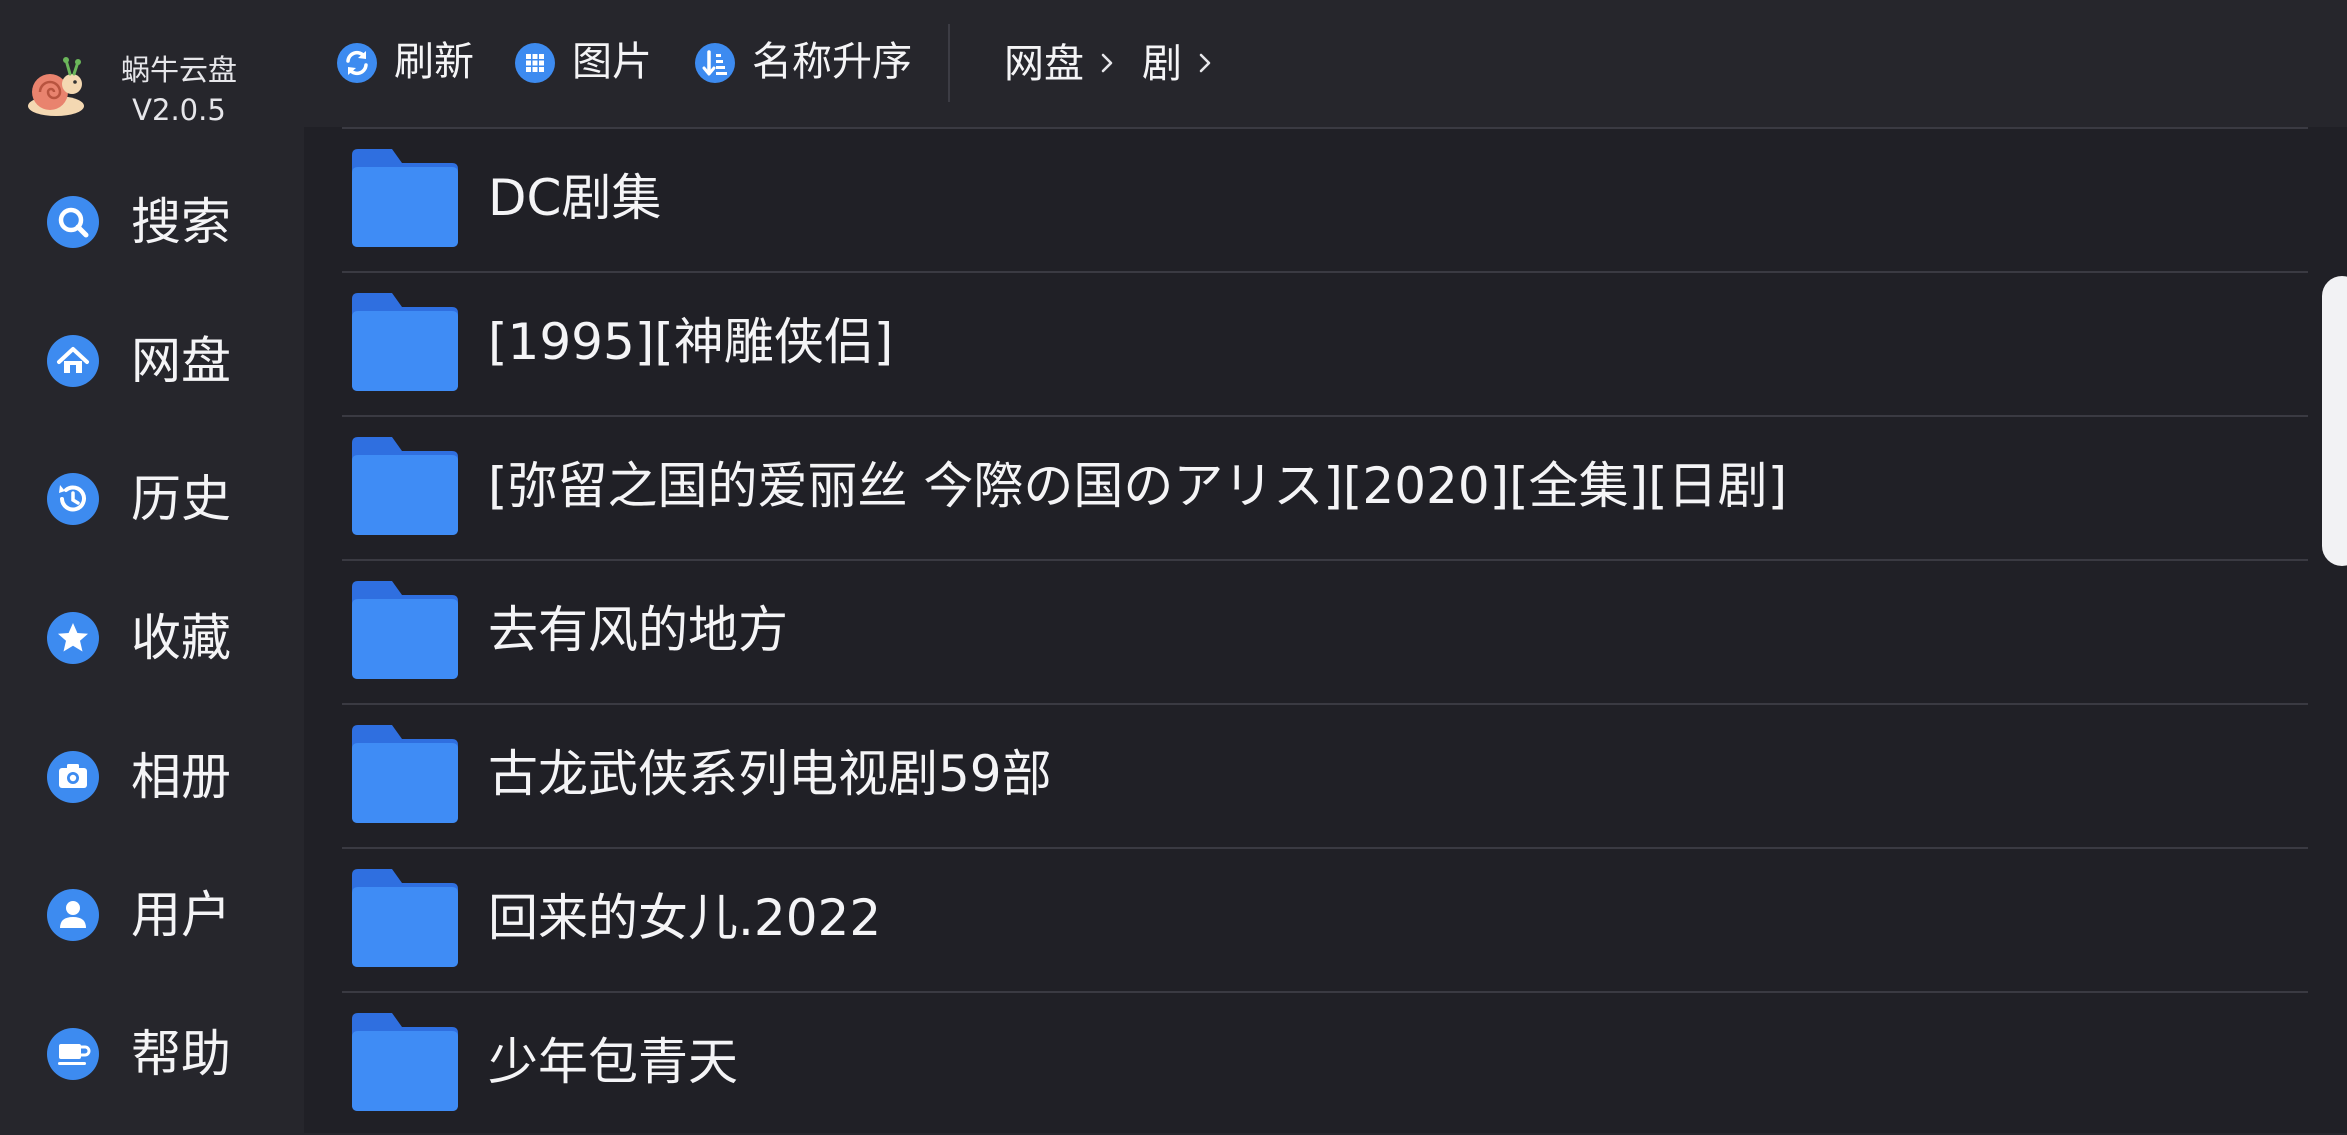  Describe the element at coordinates (152, 566) in the screenshot. I see `sidebar: 蜗牛云盘 V2.0.5 搜索 网盘 历史 收藏 相册 用户 帮助` at that location.